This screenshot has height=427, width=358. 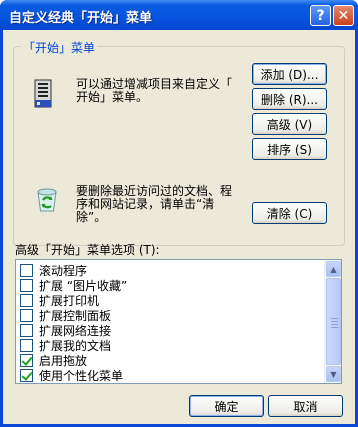 I want to click on vertical-scrollbar: ▲ ▼, so click(x=332, y=321).